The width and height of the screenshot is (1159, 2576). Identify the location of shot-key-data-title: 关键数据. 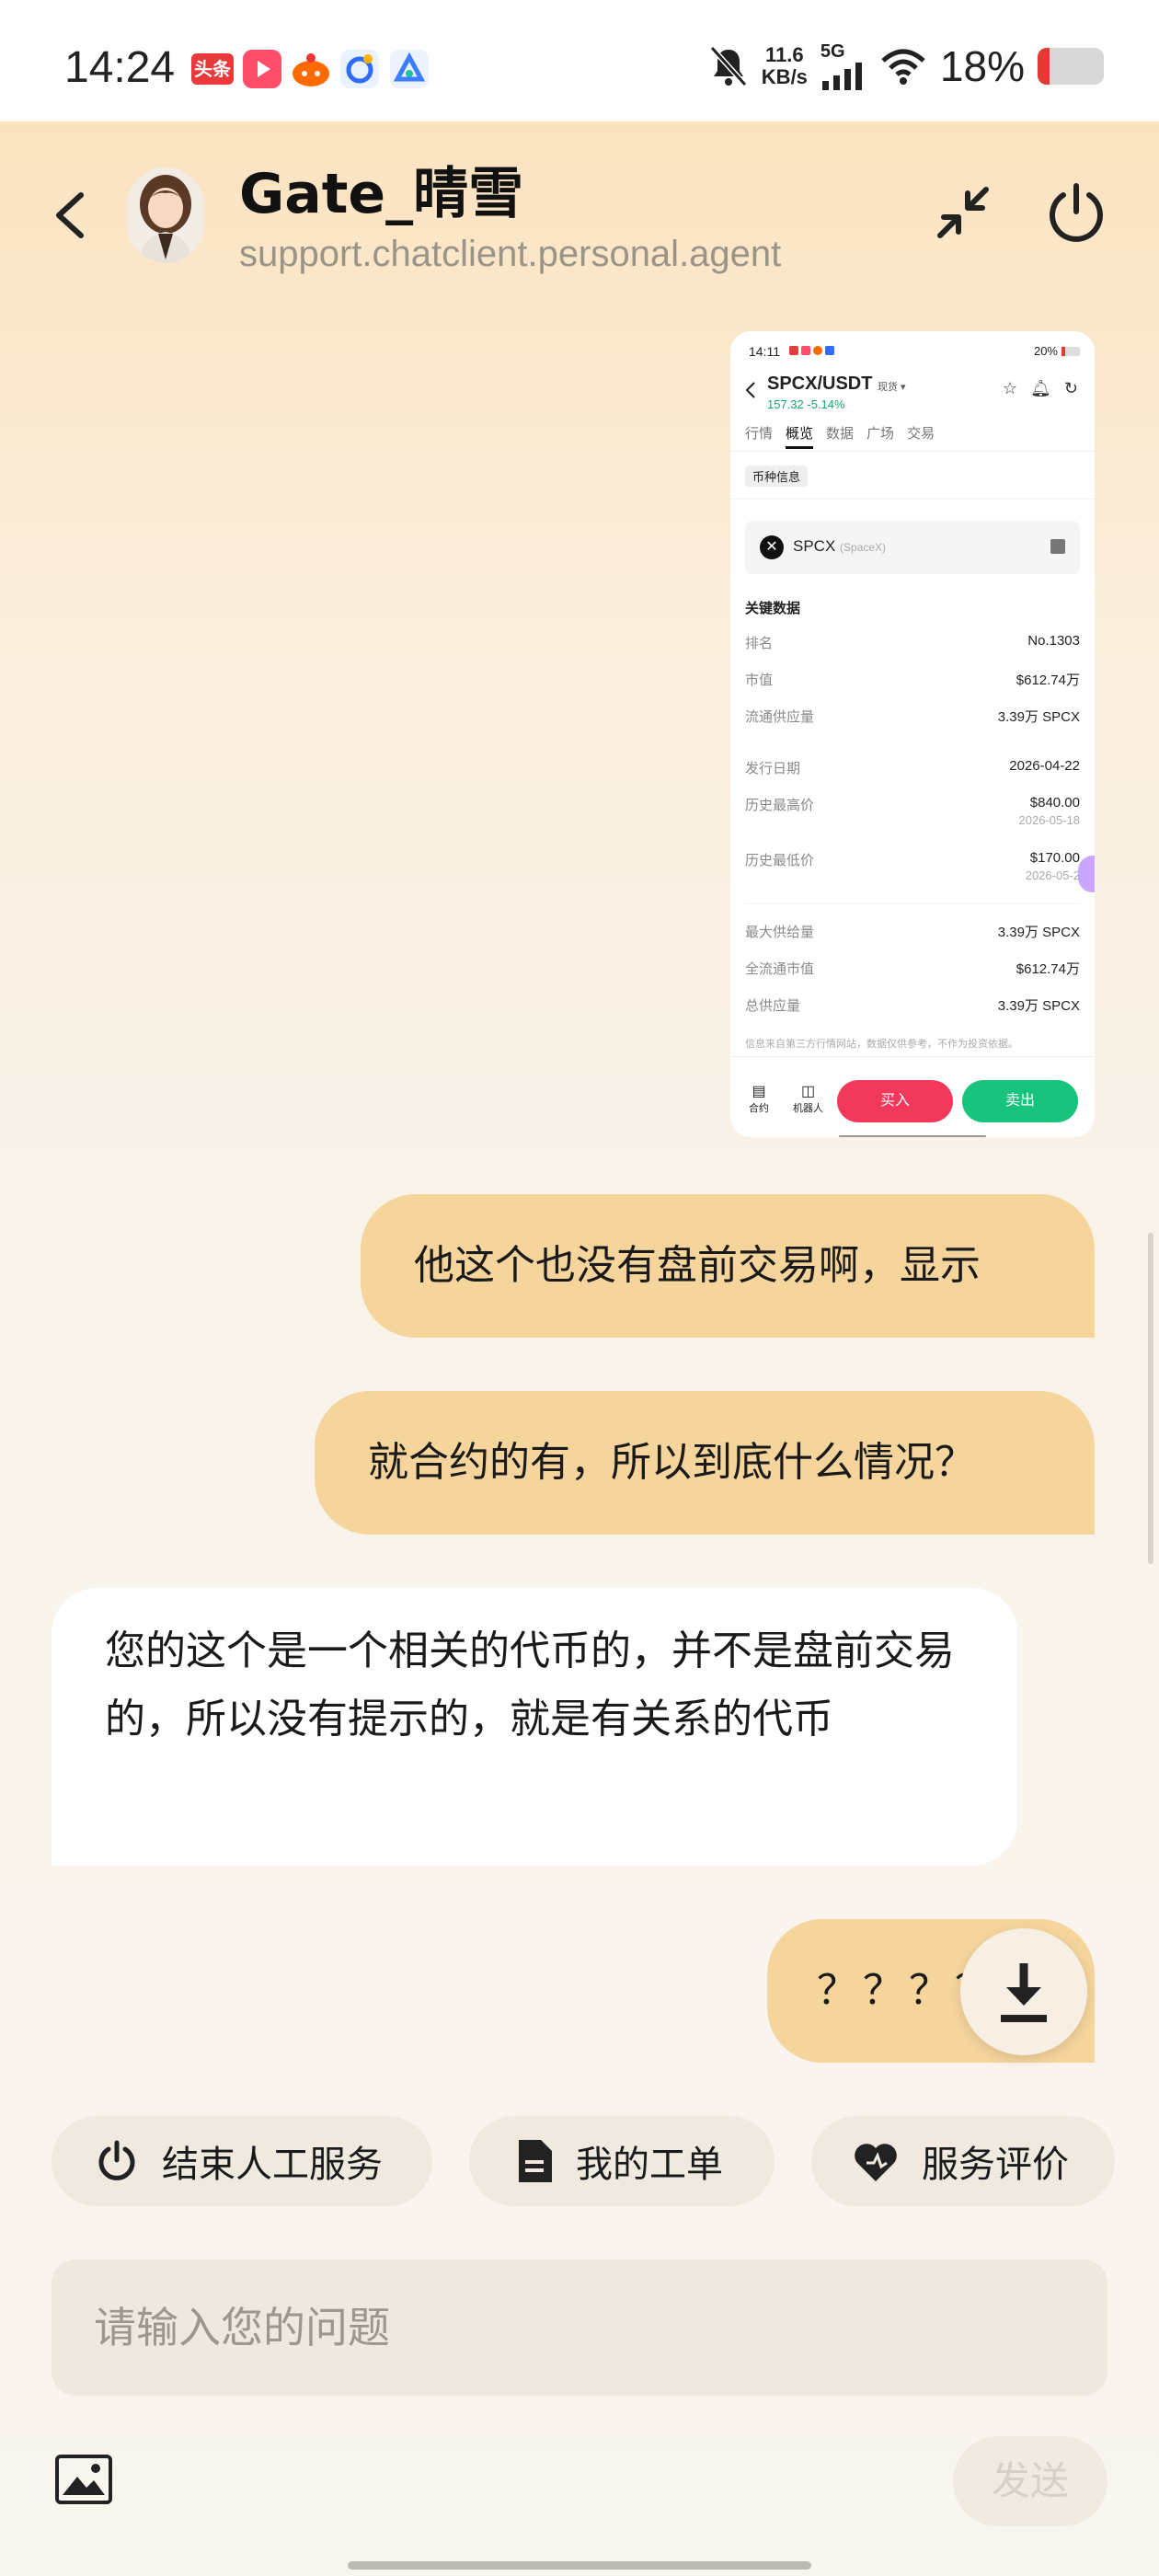
(773, 608).